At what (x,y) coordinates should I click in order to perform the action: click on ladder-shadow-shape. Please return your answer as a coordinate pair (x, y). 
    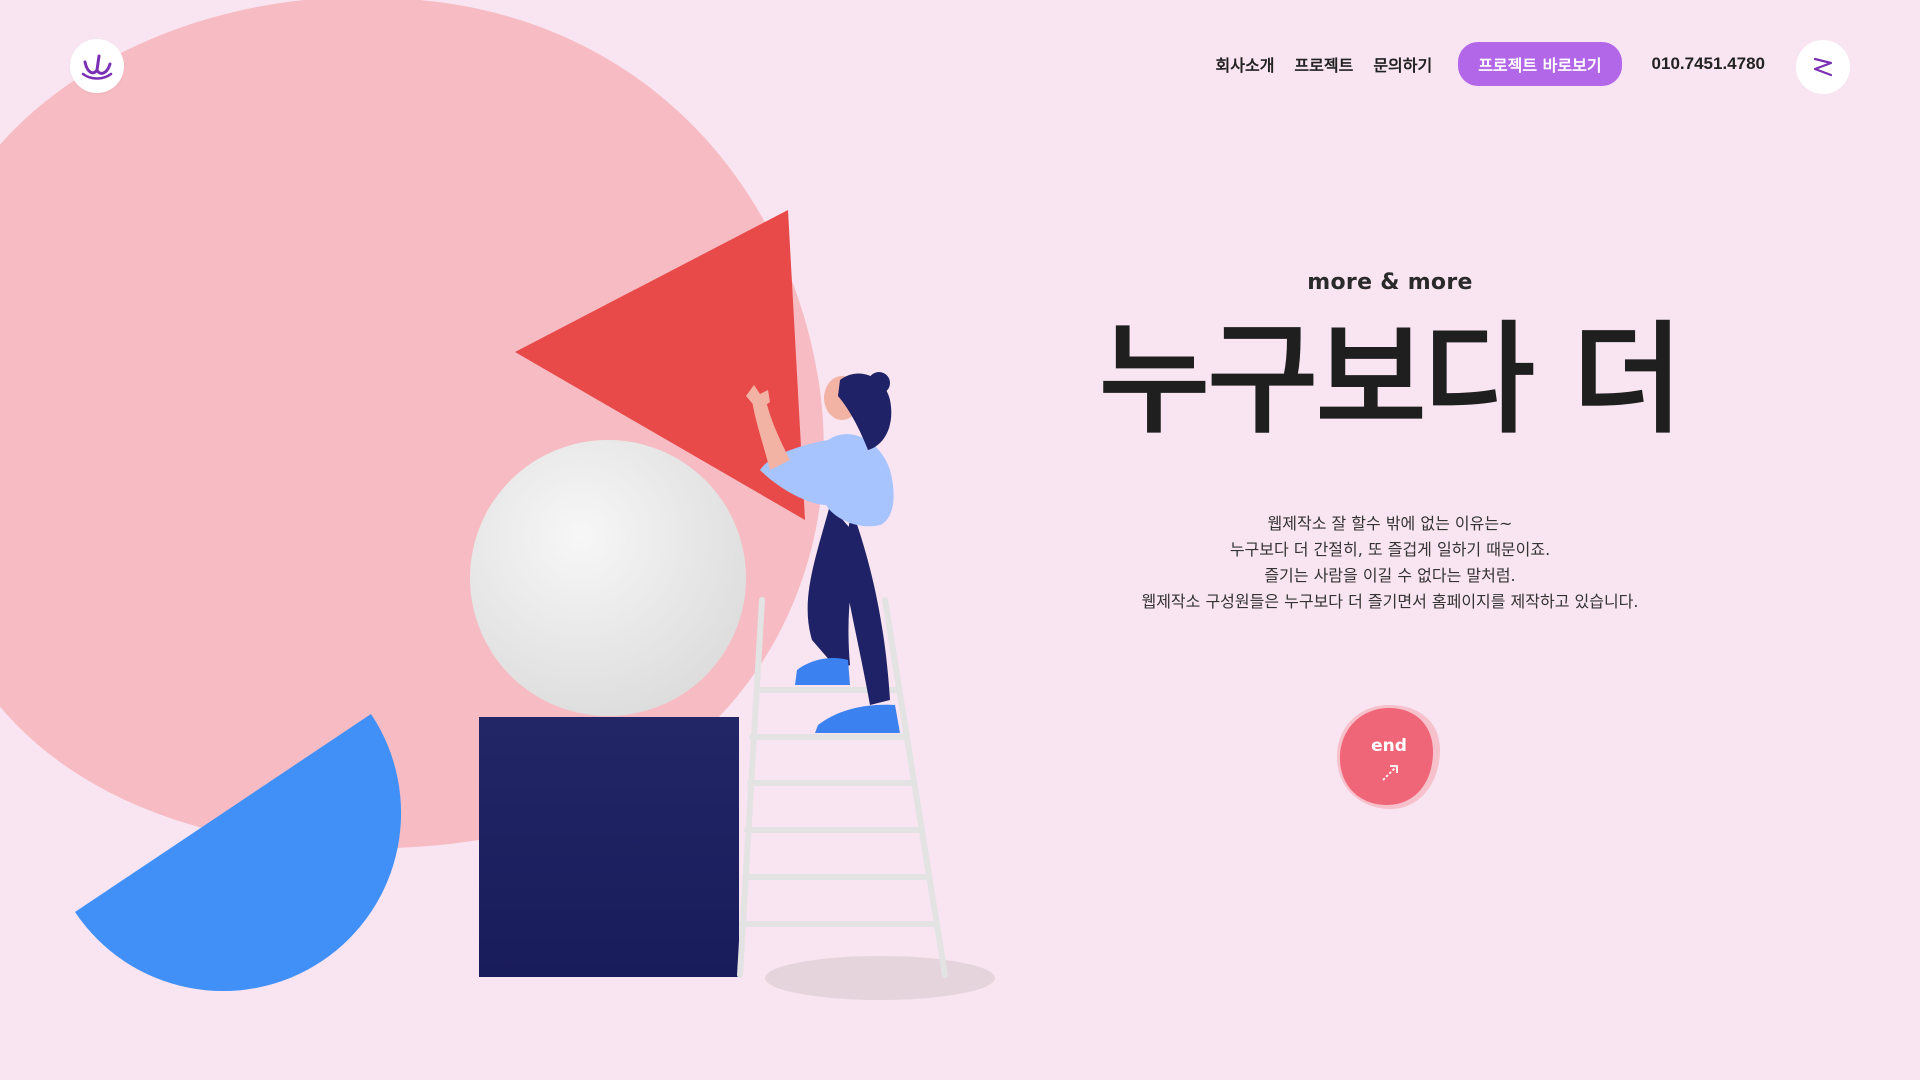
    Looking at the image, I should click on (880, 978).